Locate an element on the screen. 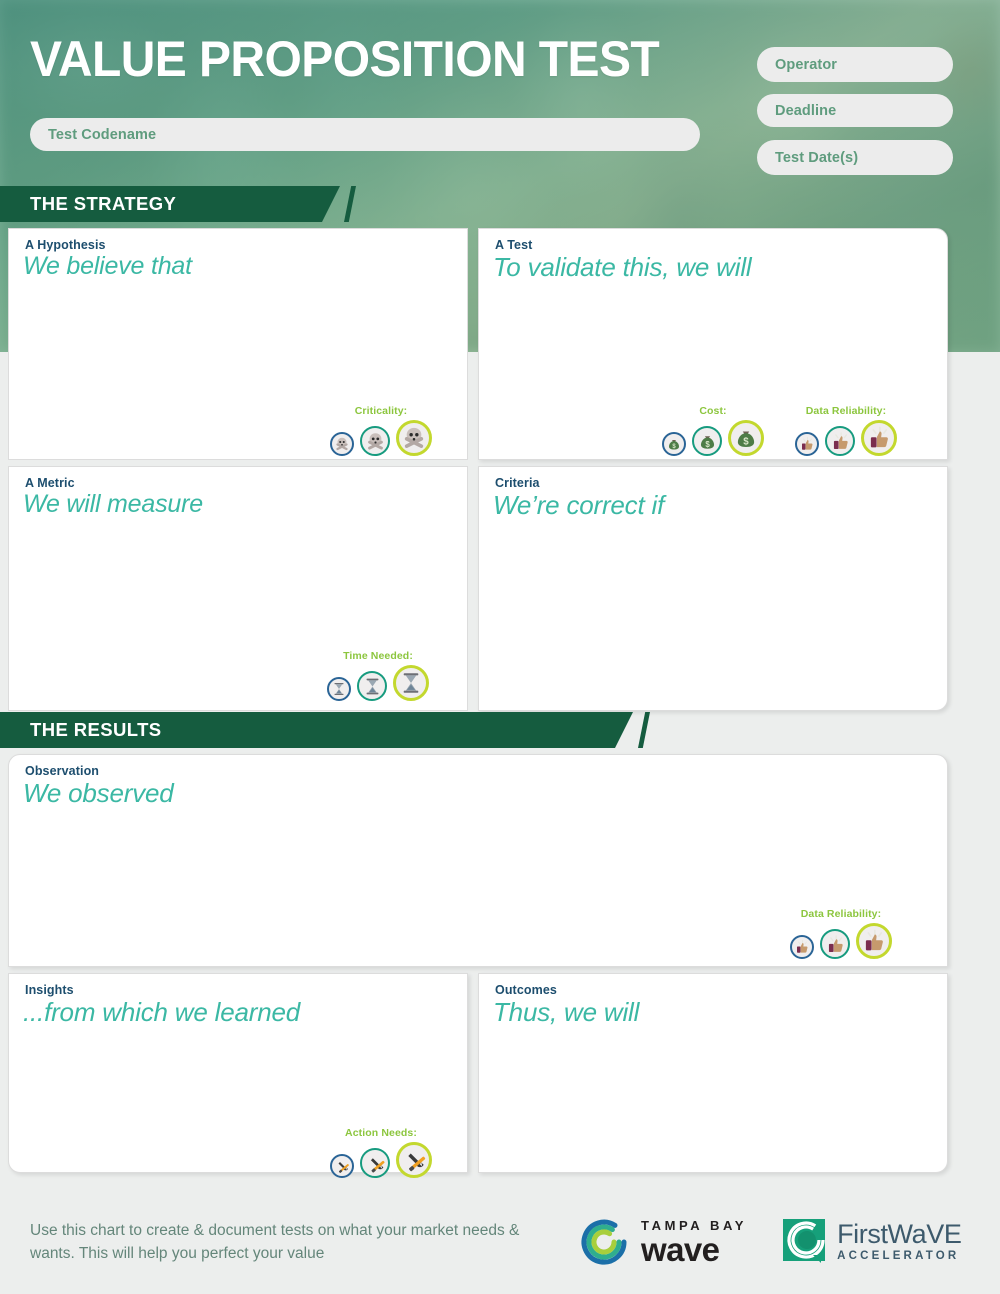  panel-criteria: Criteria We’re correct if is located at coordinates (713, 588).